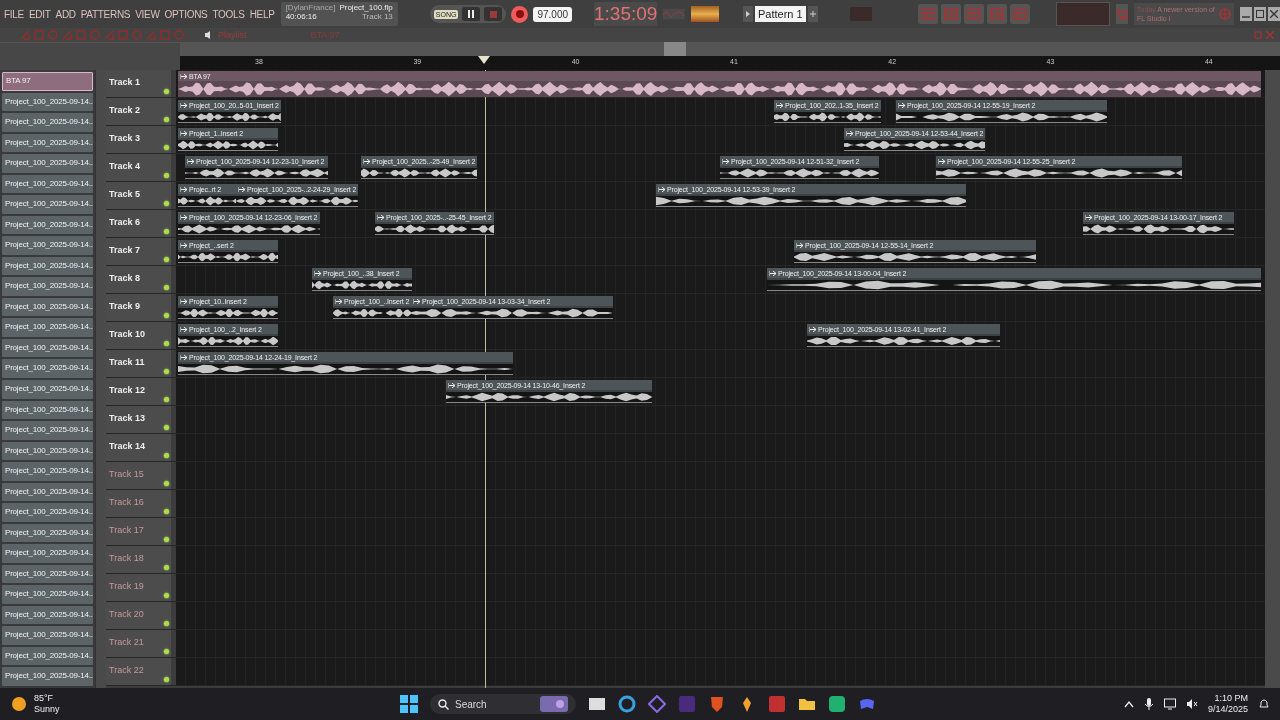  What do you see at coordinates (138, 307) in the screenshot?
I see `track-header: Track 9` at bounding box center [138, 307].